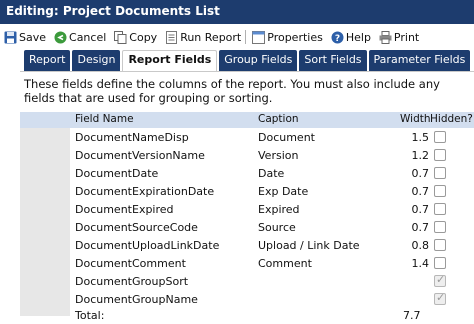  I want to click on caption-cell: Comment, so click(285, 263).